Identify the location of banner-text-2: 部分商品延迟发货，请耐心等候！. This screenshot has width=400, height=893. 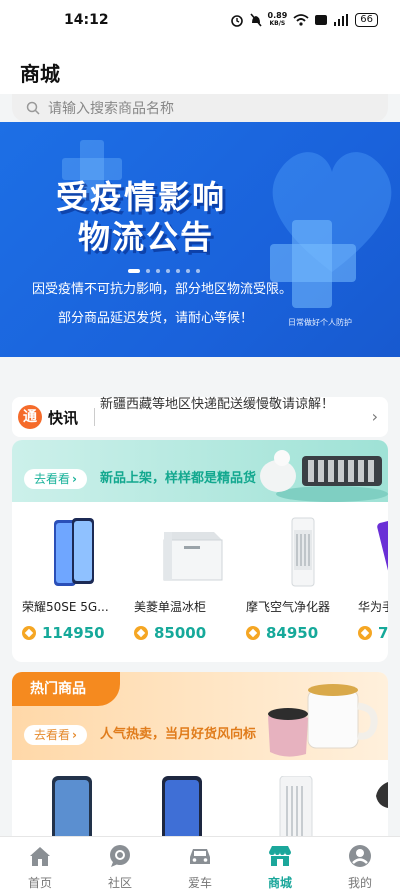
(156, 318).